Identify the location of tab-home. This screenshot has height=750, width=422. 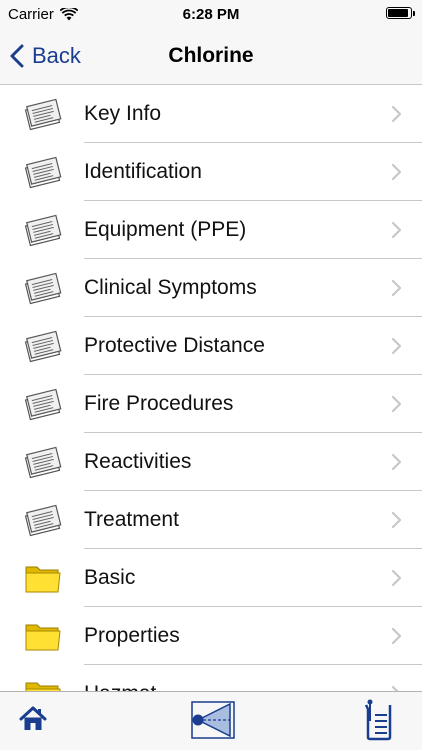
(33, 721).